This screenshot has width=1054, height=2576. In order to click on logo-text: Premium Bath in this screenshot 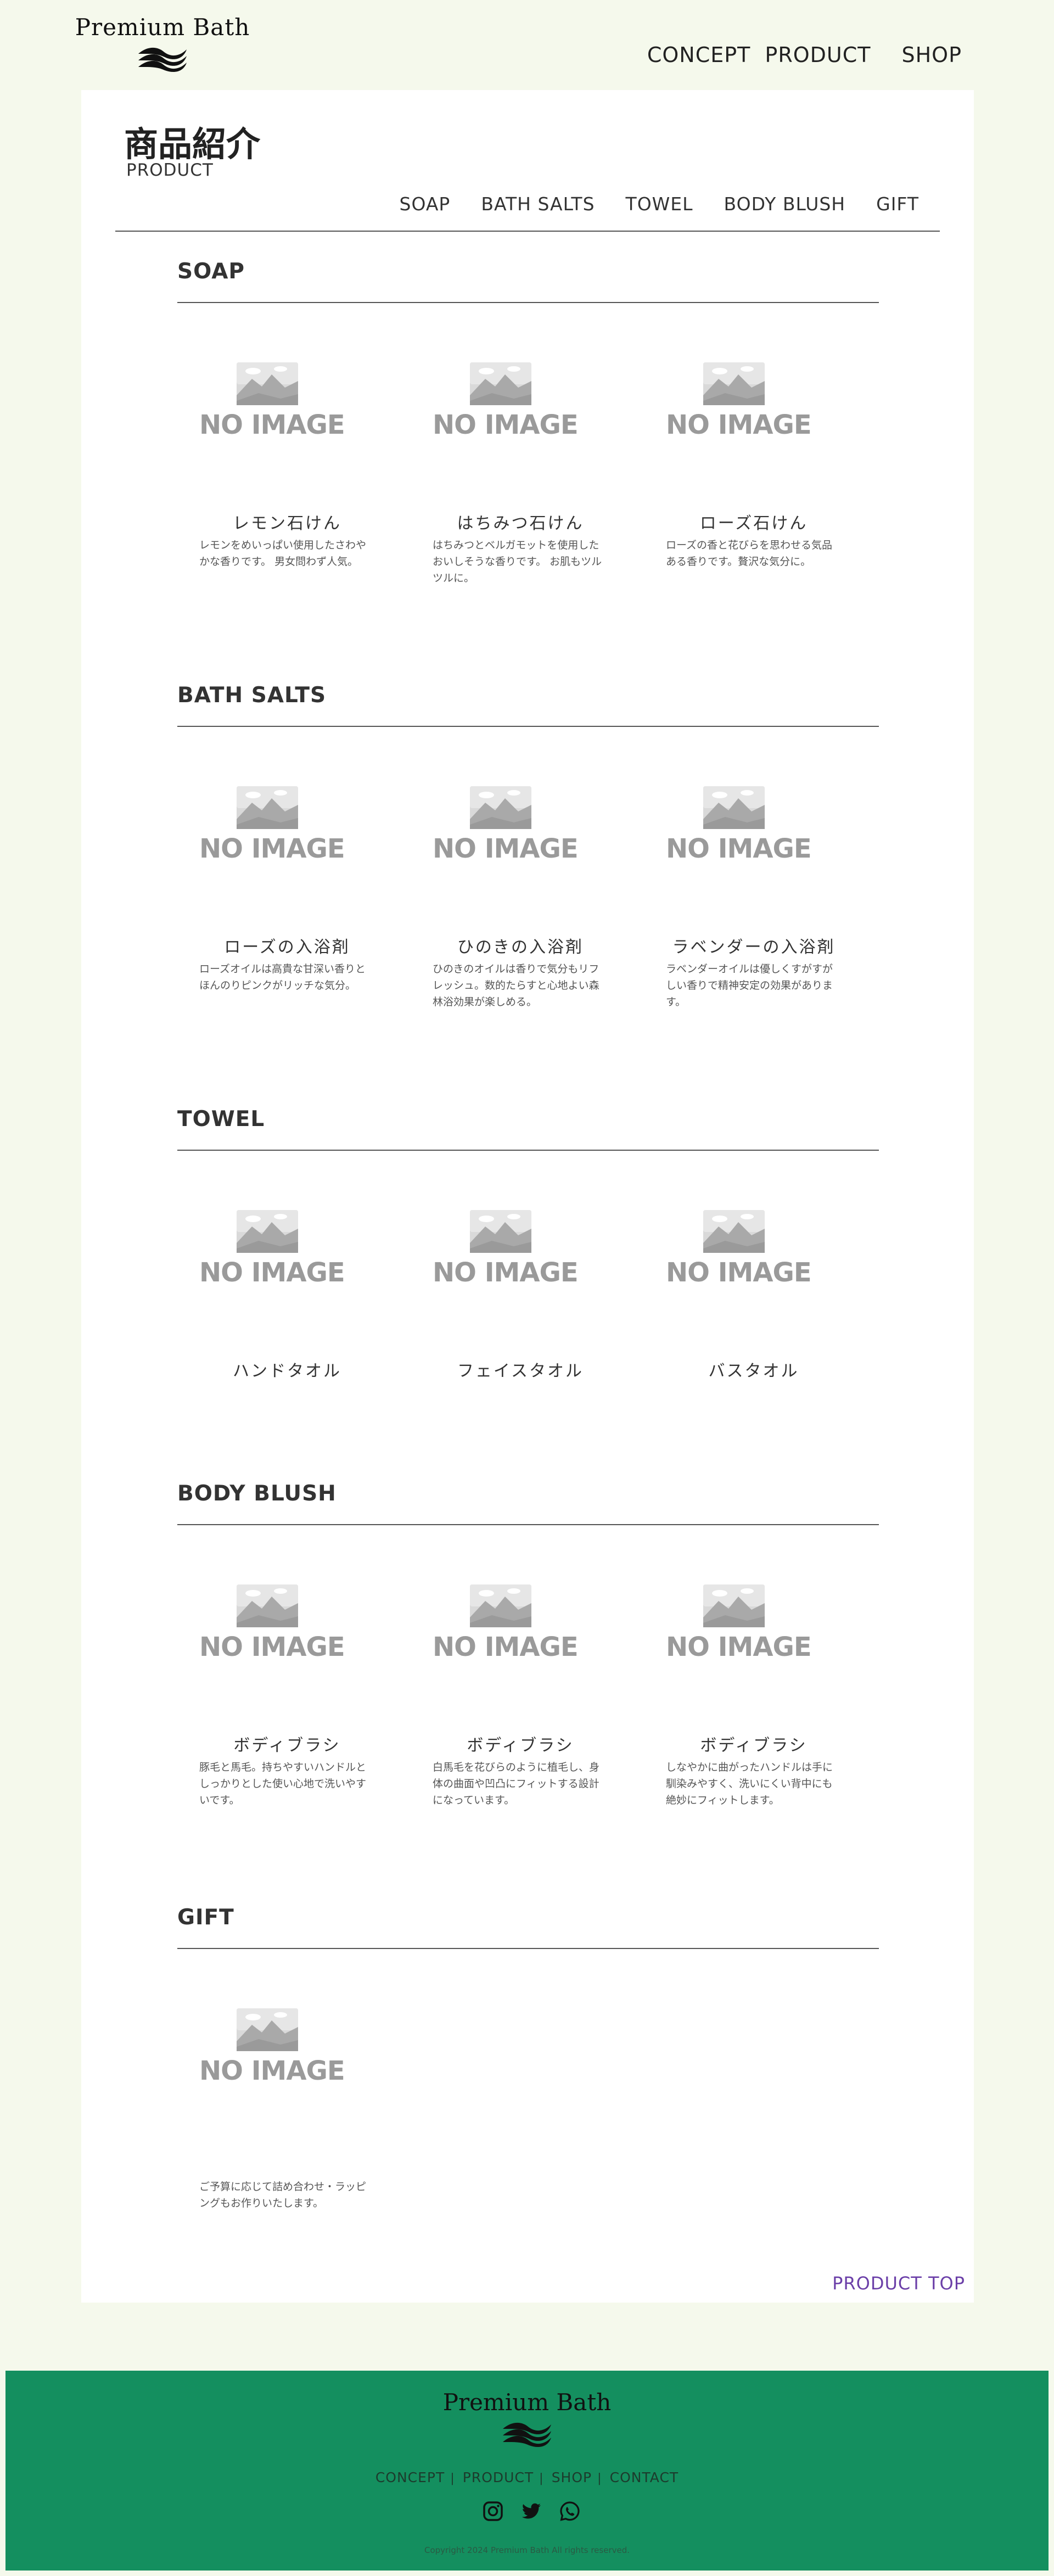, I will do `click(162, 28)`.